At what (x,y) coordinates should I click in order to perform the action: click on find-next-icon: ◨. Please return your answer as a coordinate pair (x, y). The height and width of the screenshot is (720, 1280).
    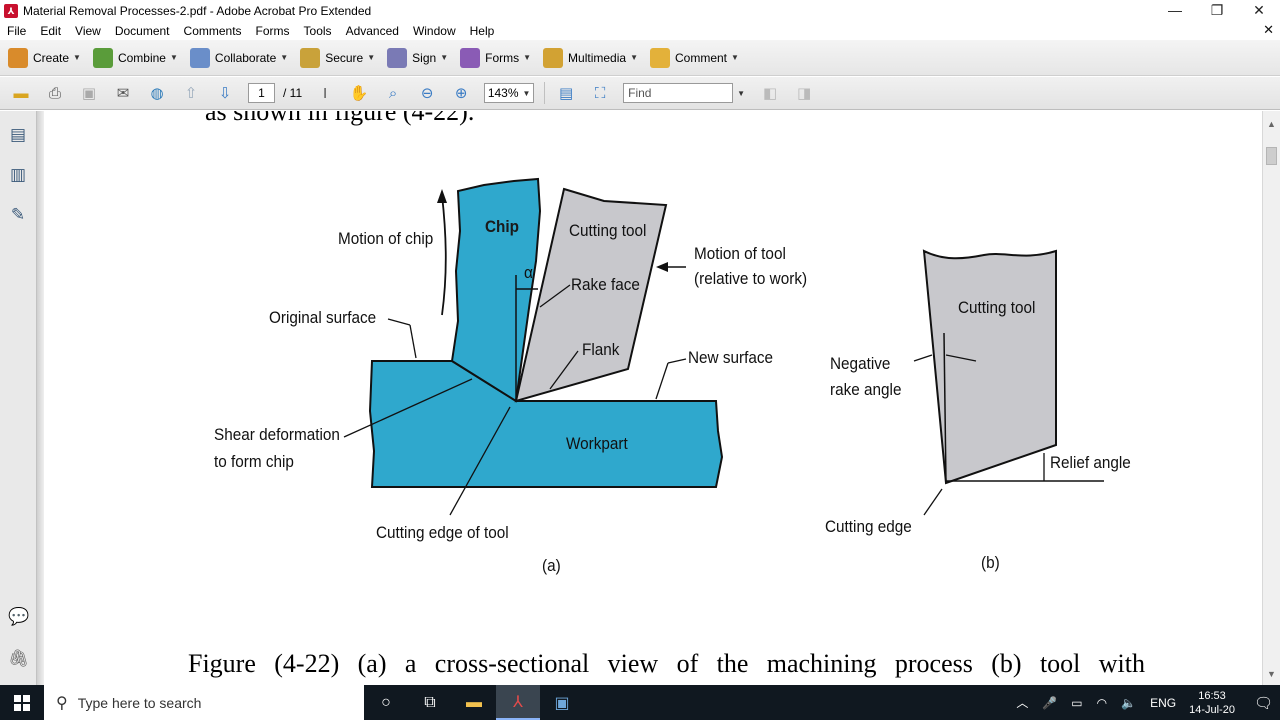
    Looking at the image, I should click on (804, 93).